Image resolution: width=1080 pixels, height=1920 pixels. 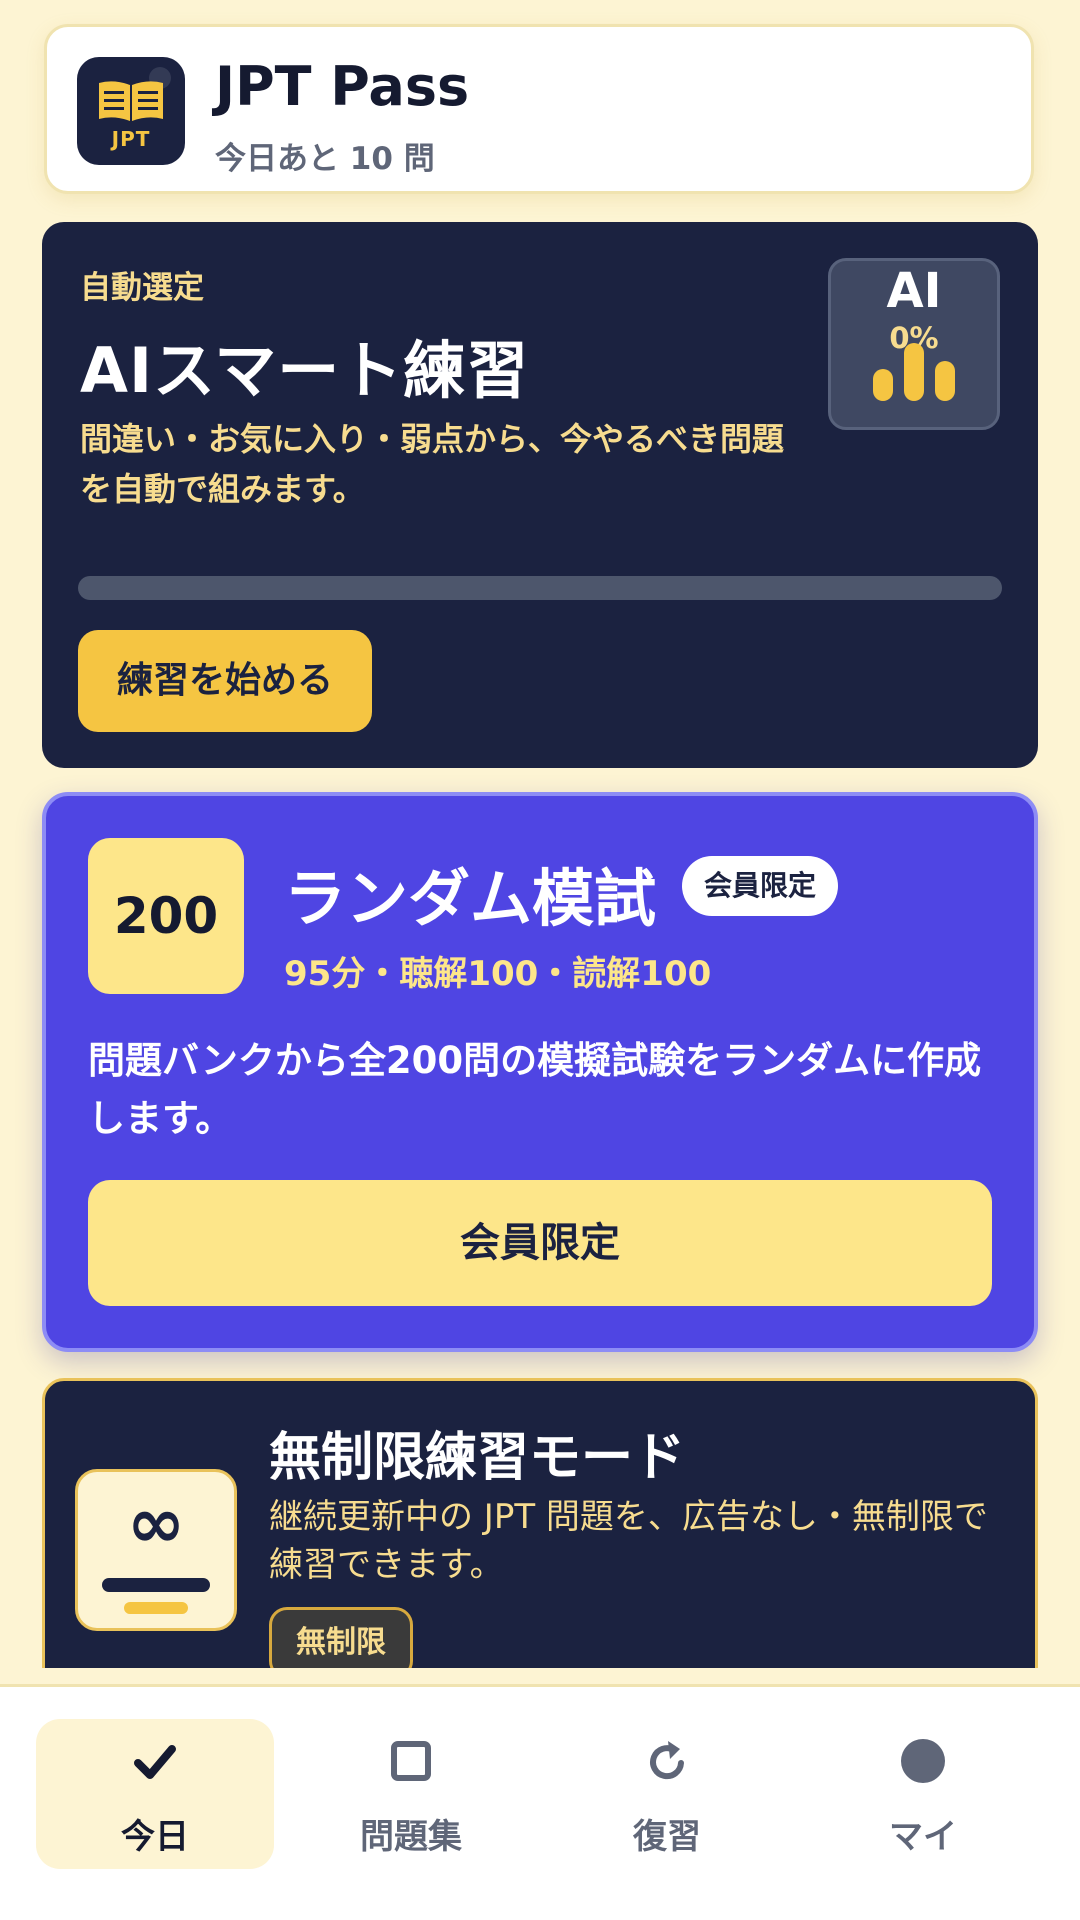 What do you see at coordinates (411, 1794) in the screenshot?
I see `tab-question-sets: 問題集` at bounding box center [411, 1794].